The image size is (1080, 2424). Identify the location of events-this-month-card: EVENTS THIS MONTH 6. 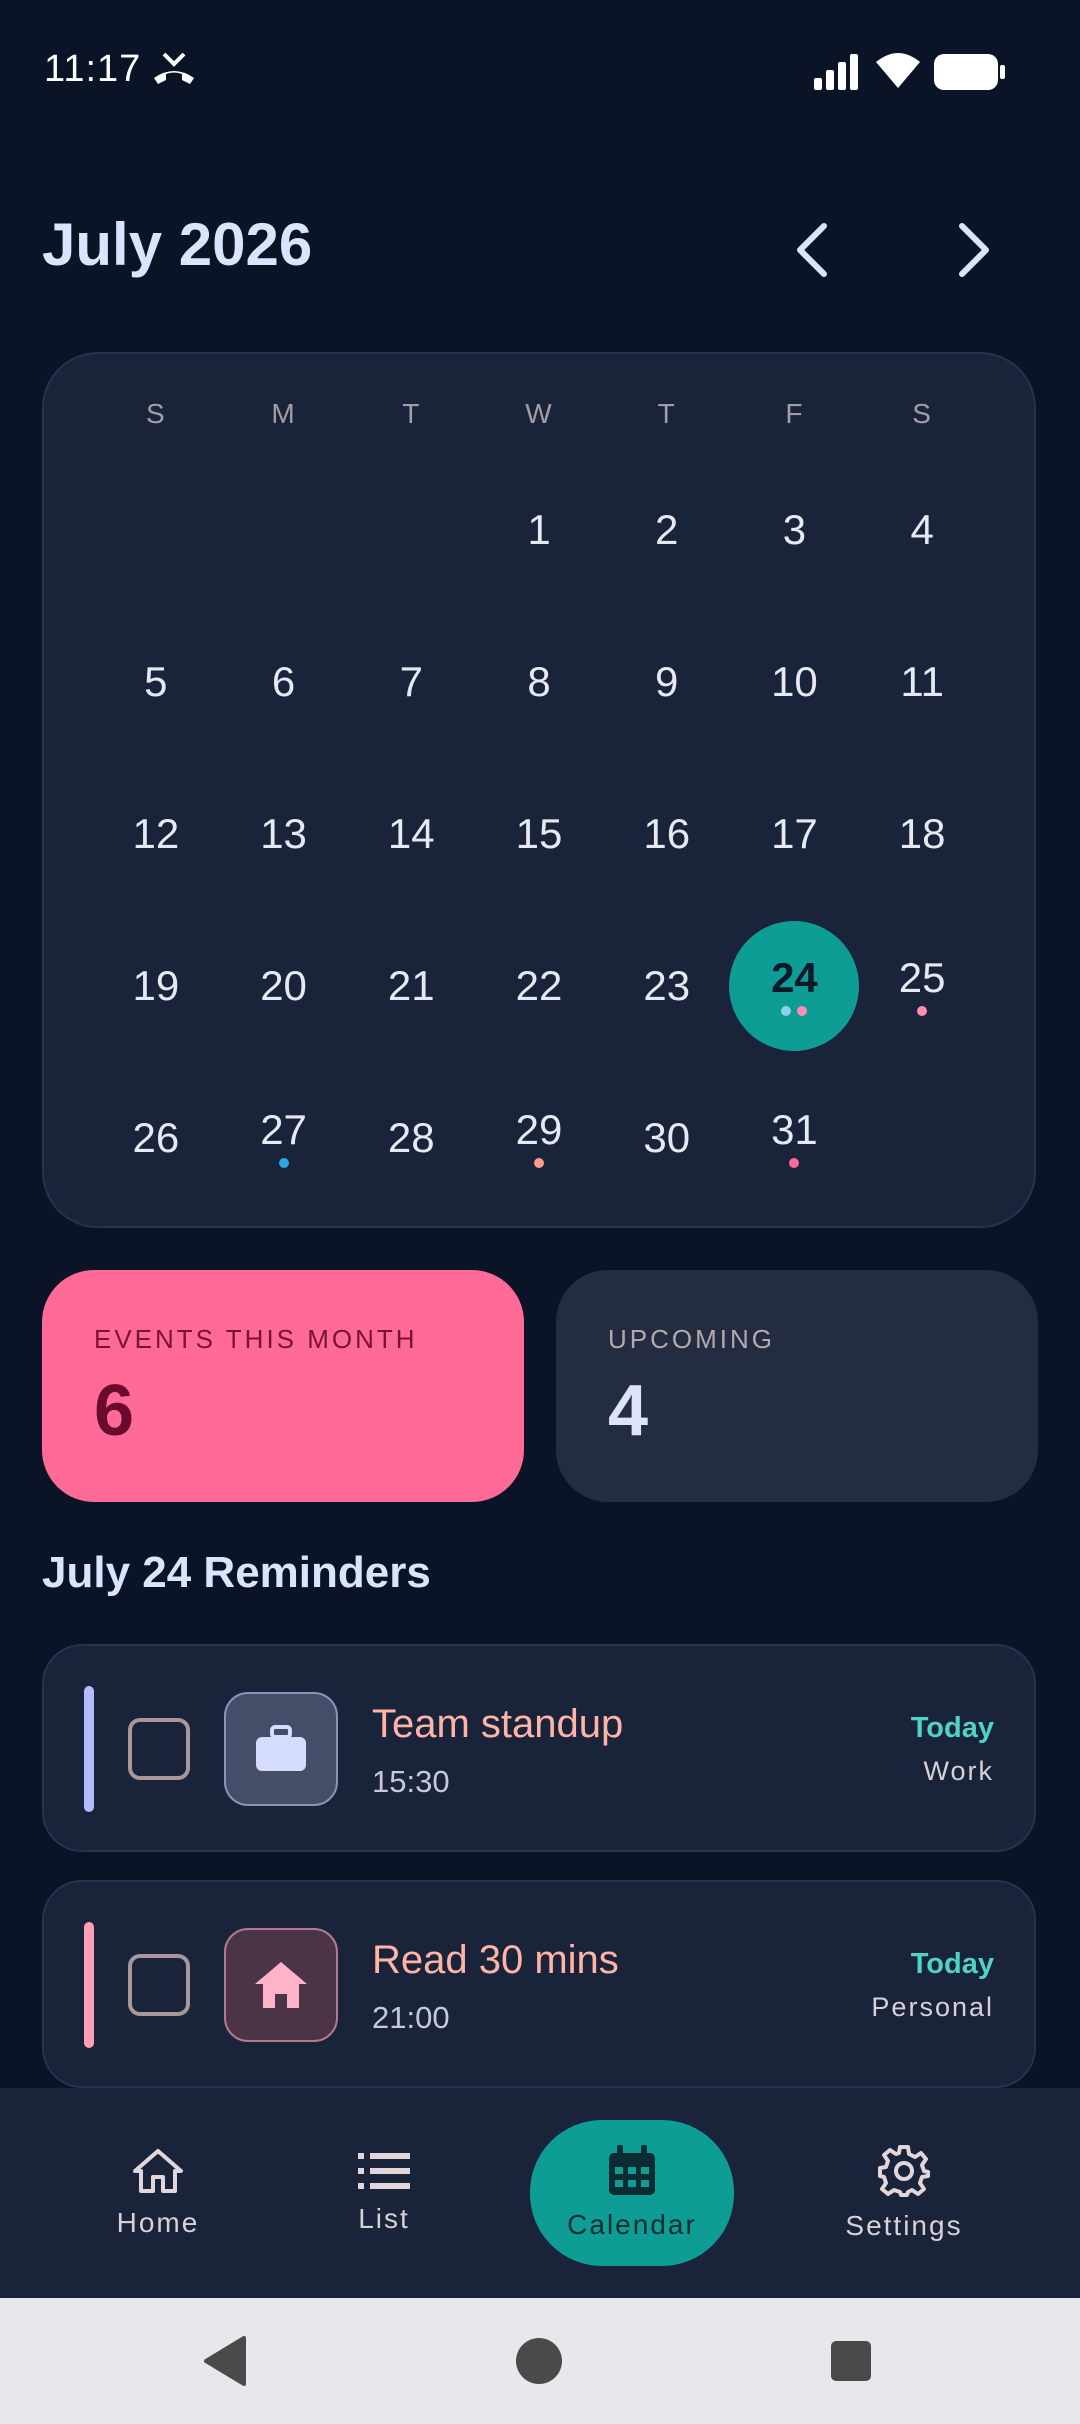
(283, 1386).